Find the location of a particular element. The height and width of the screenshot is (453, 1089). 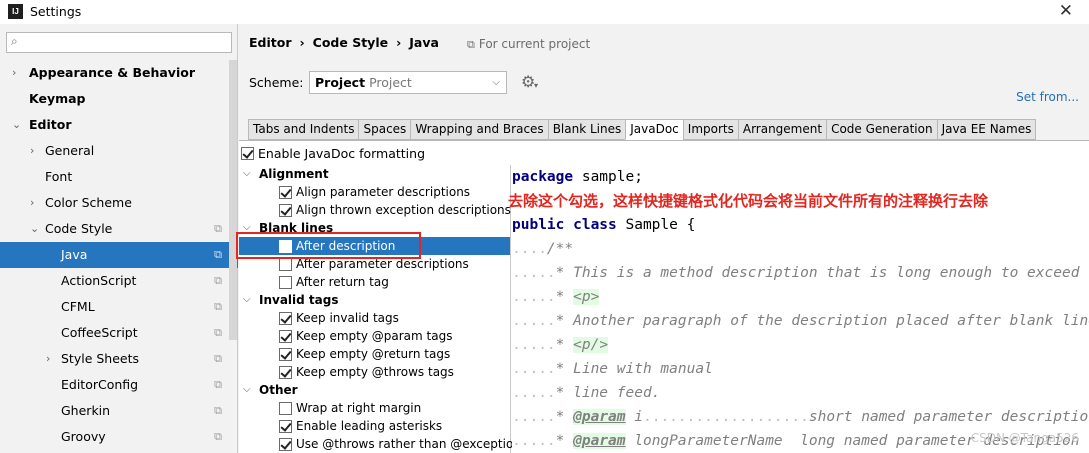

sidebar-item-label: Gherkin is located at coordinates (86, 410).